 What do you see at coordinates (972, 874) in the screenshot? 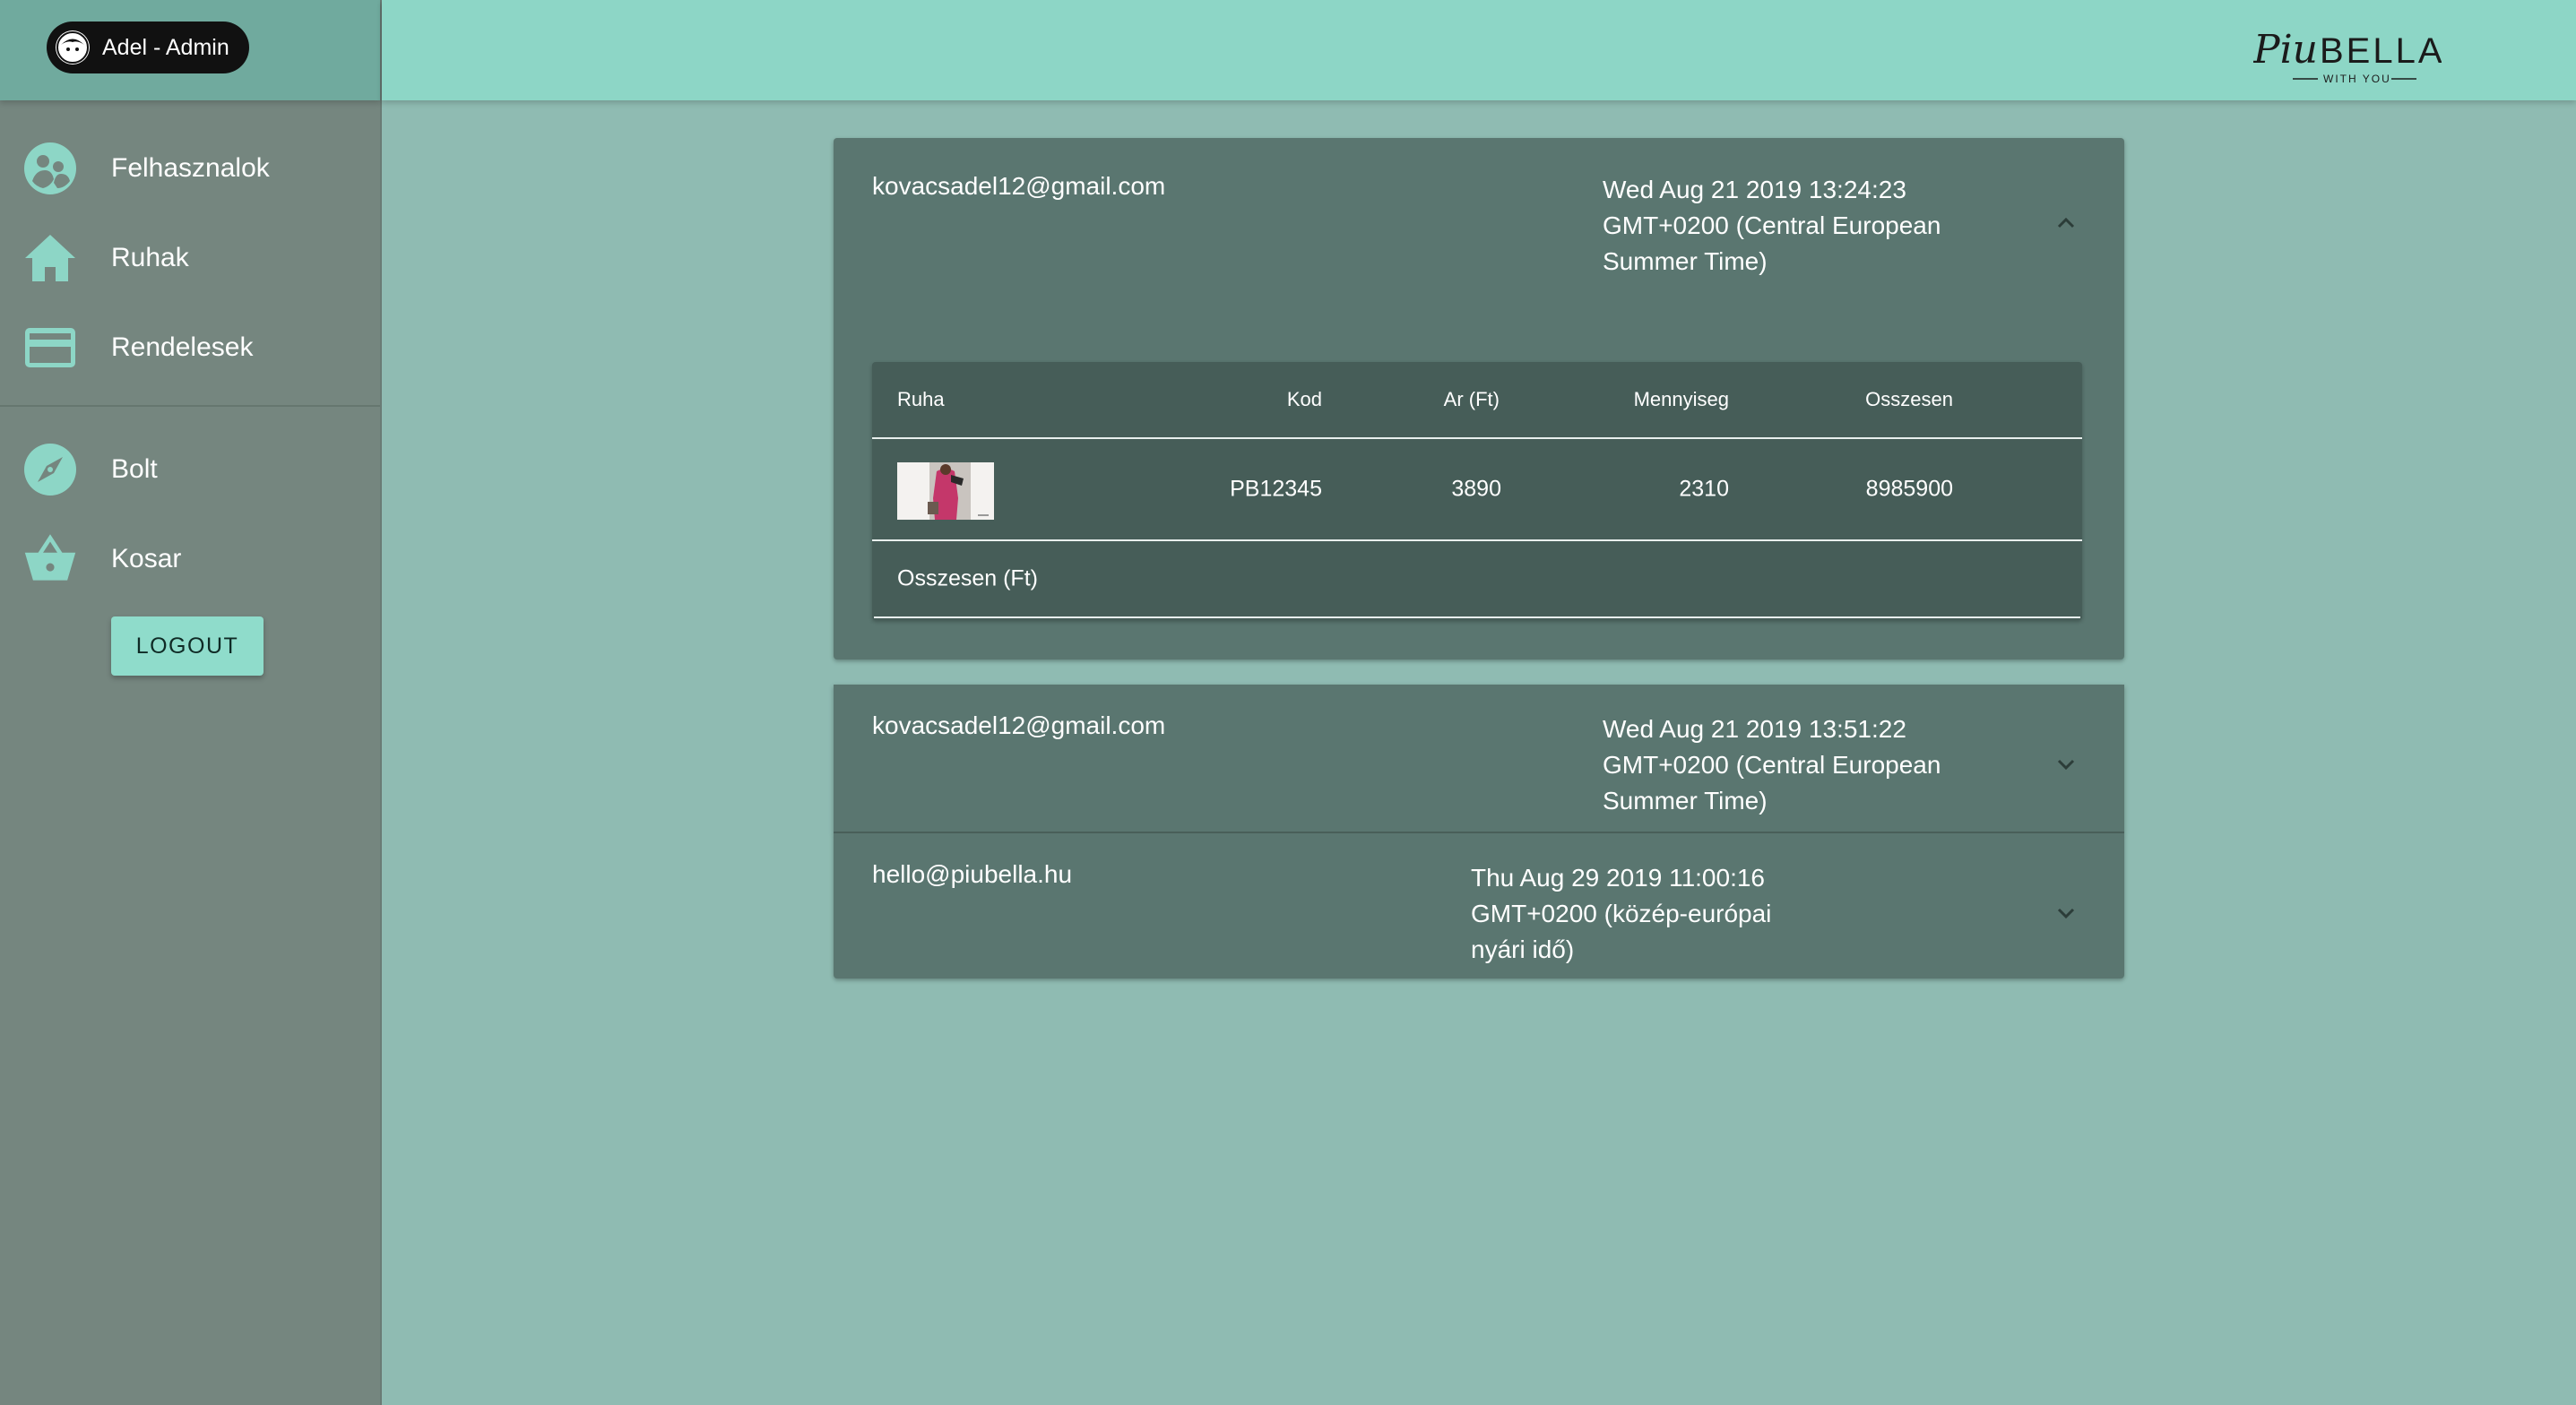
I see `order-email: hello@piubella.hu` at bounding box center [972, 874].